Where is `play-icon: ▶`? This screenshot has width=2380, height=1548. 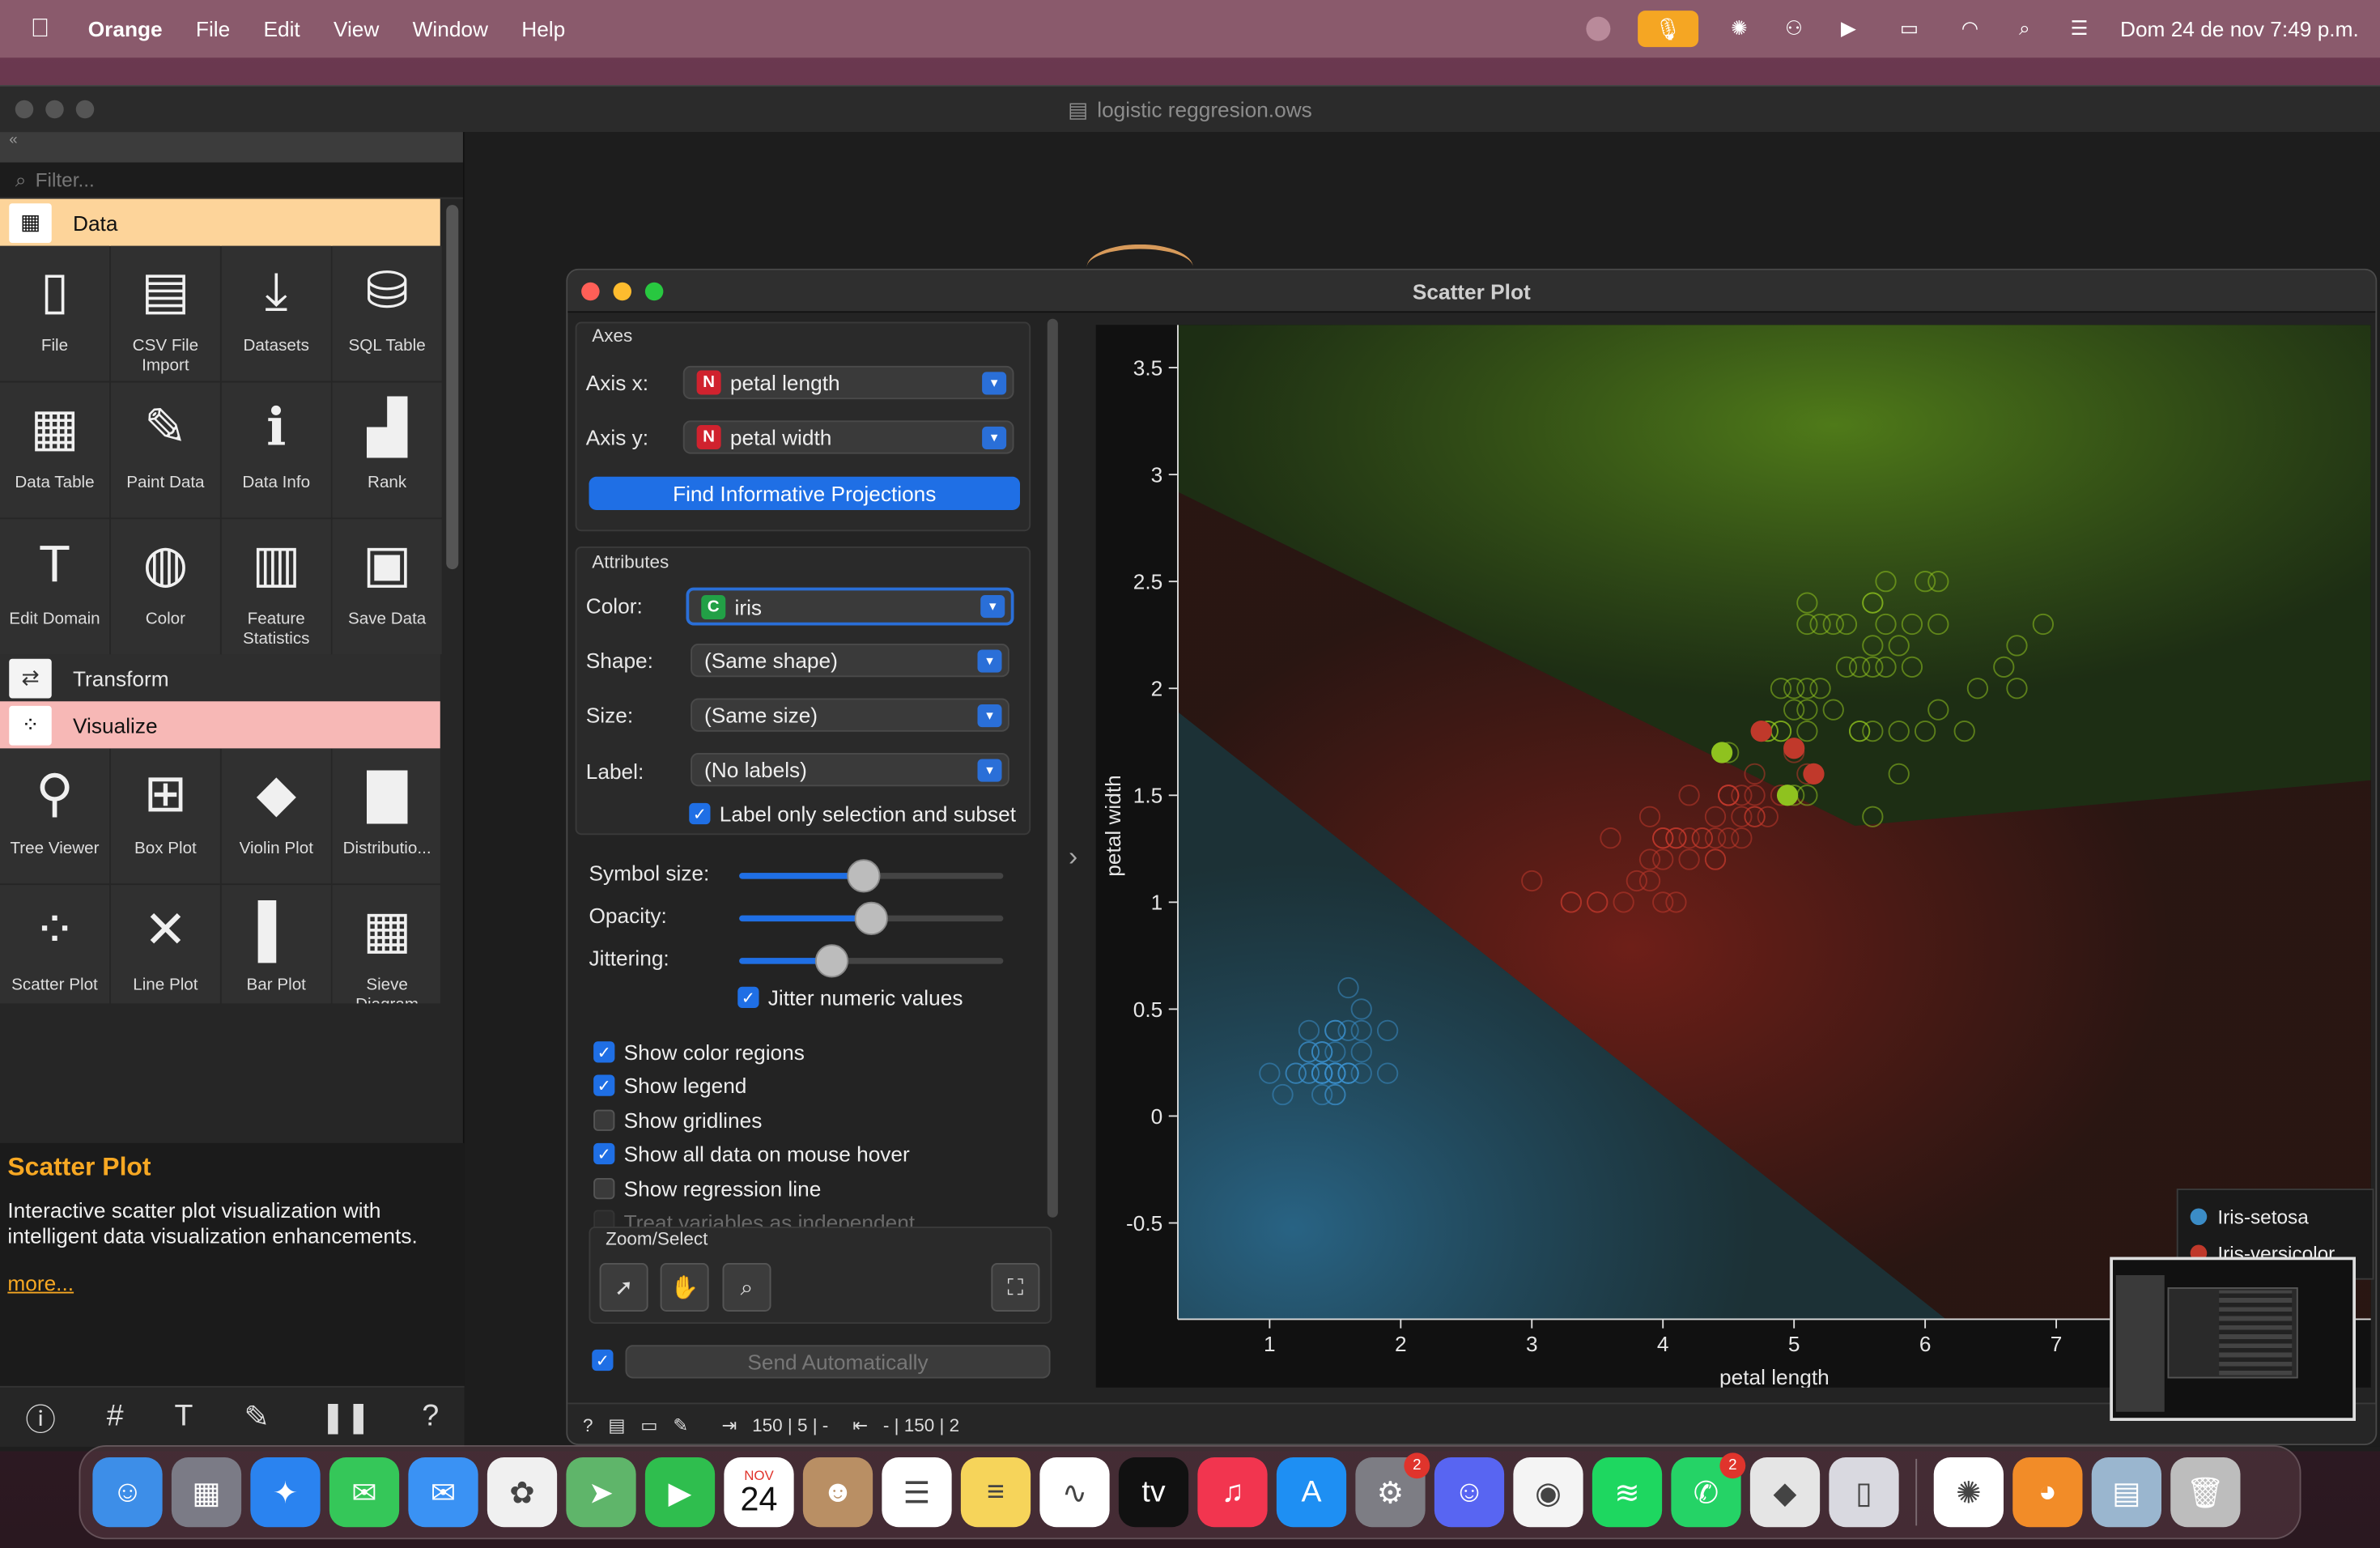
play-icon: ▶ is located at coordinates (1848, 29).